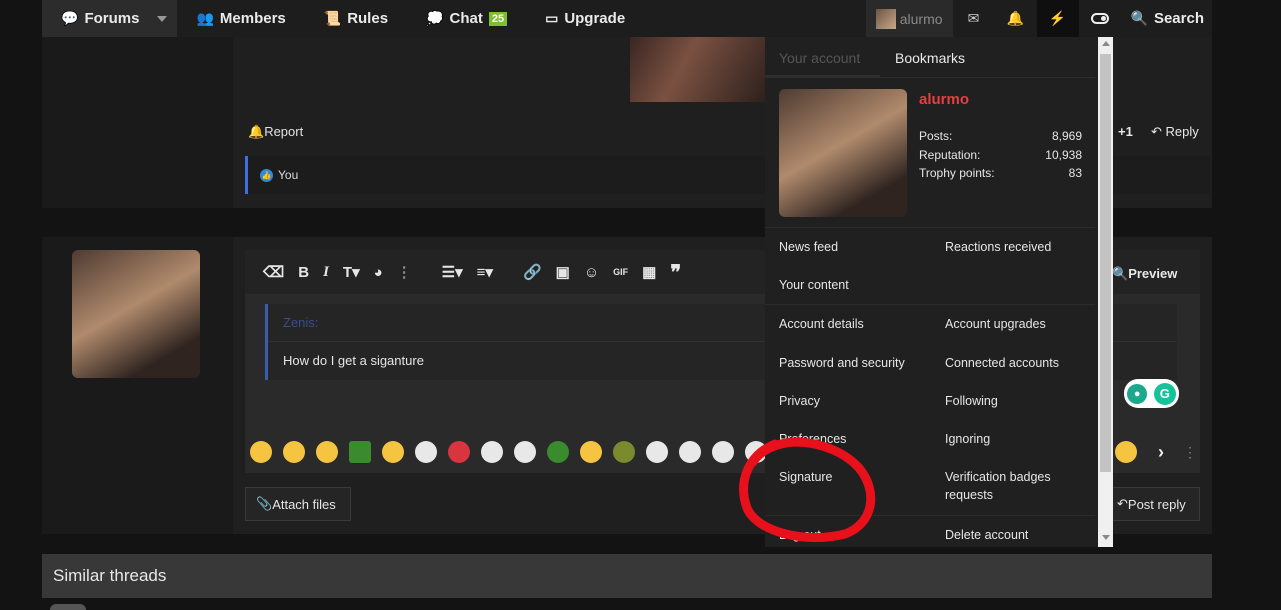  Describe the element at coordinates (264, 503) in the screenshot. I see `paperclip-icon: 📎` at that location.